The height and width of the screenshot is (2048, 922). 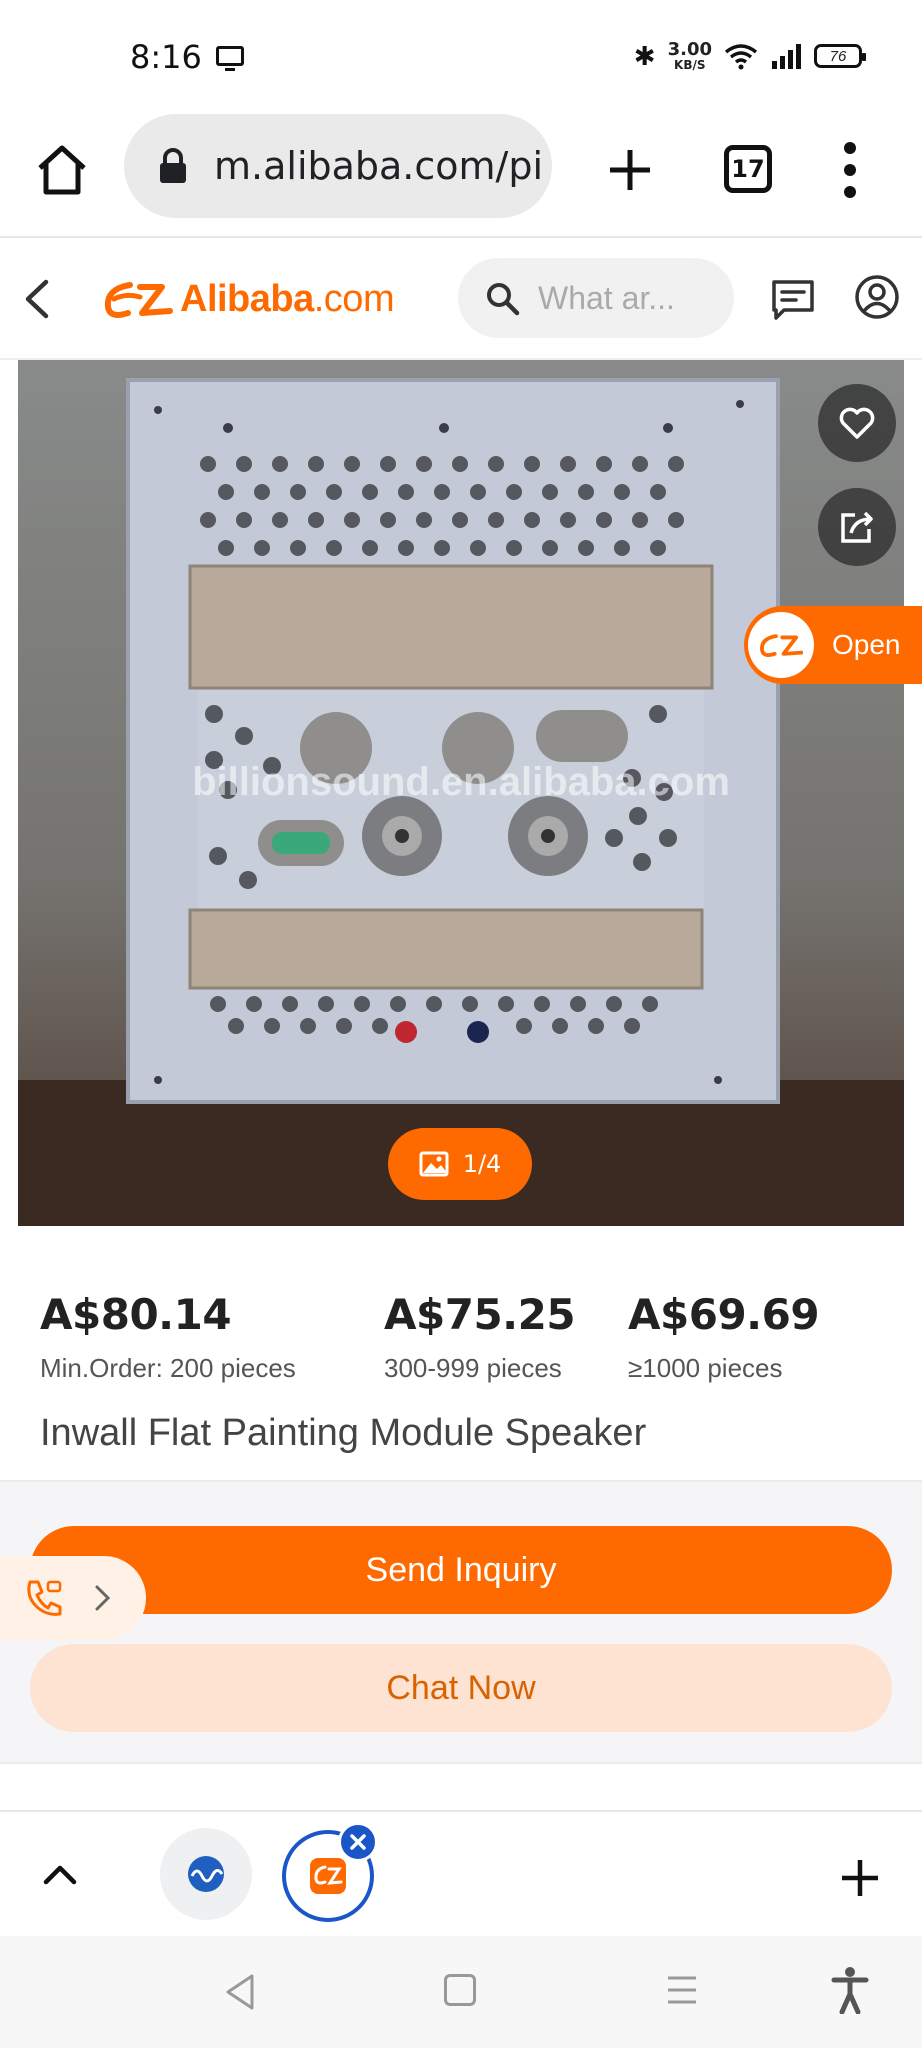 I want to click on wifi-icon, so click(x=741, y=57).